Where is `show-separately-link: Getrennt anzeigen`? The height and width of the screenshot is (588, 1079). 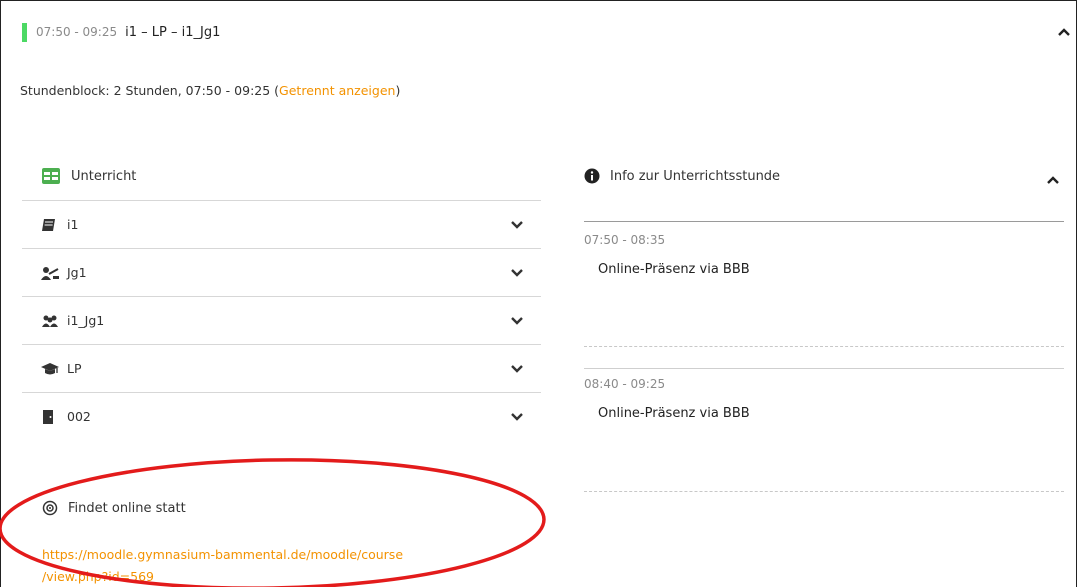
show-separately-link: Getrennt anzeigen is located at coordinates (337, 90).